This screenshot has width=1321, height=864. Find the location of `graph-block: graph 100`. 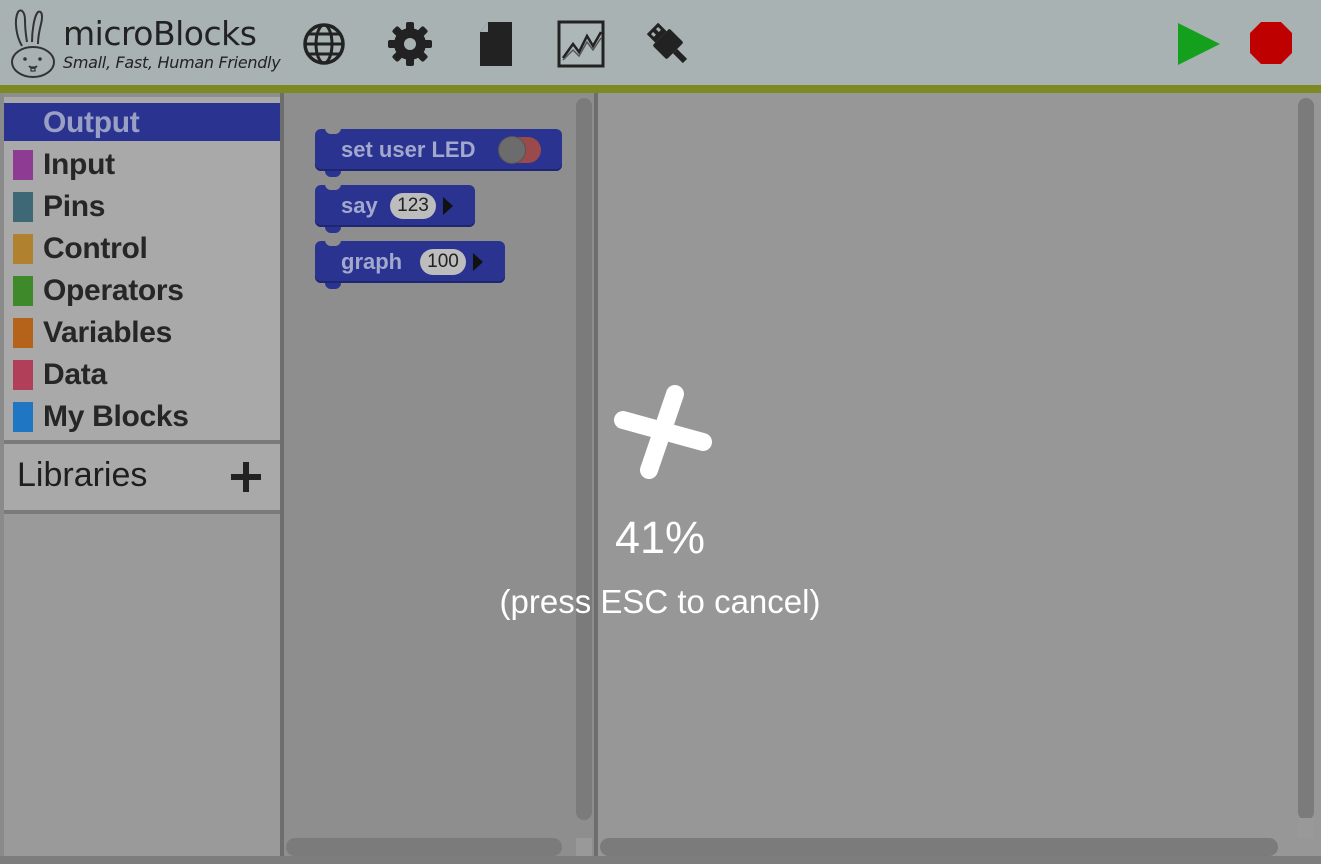

graph-block: graph 100 is located at coordinates (410, 264).